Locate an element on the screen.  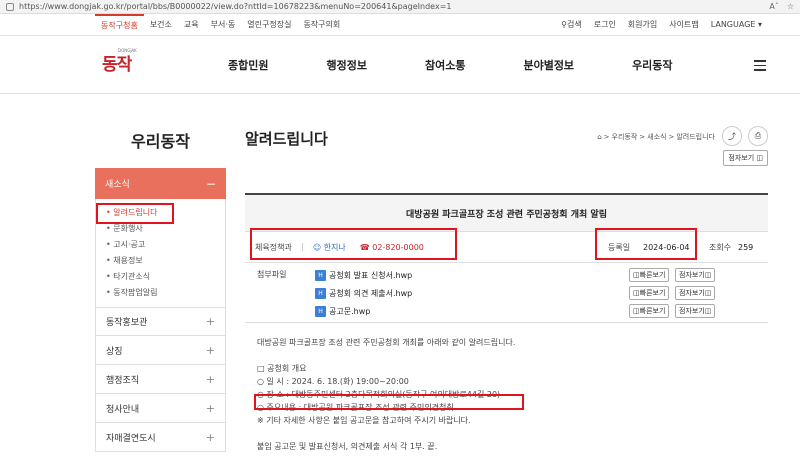
views-label: 조회수 is located at coordinates (720, 247).